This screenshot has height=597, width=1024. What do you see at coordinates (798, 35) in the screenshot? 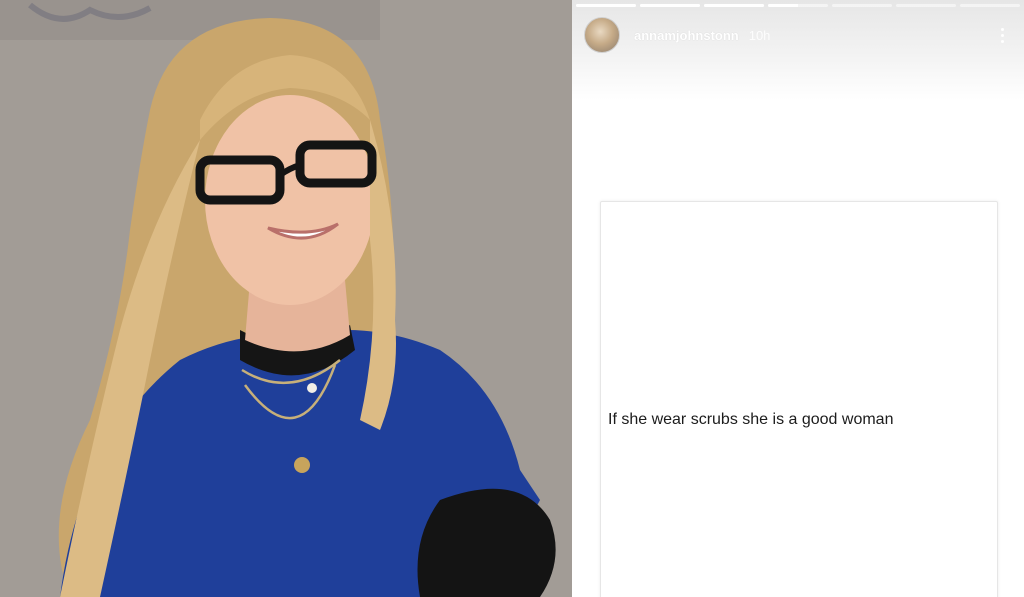
I see `story-header: annamjohnstonn 10h` at bounding box center [798, 35].